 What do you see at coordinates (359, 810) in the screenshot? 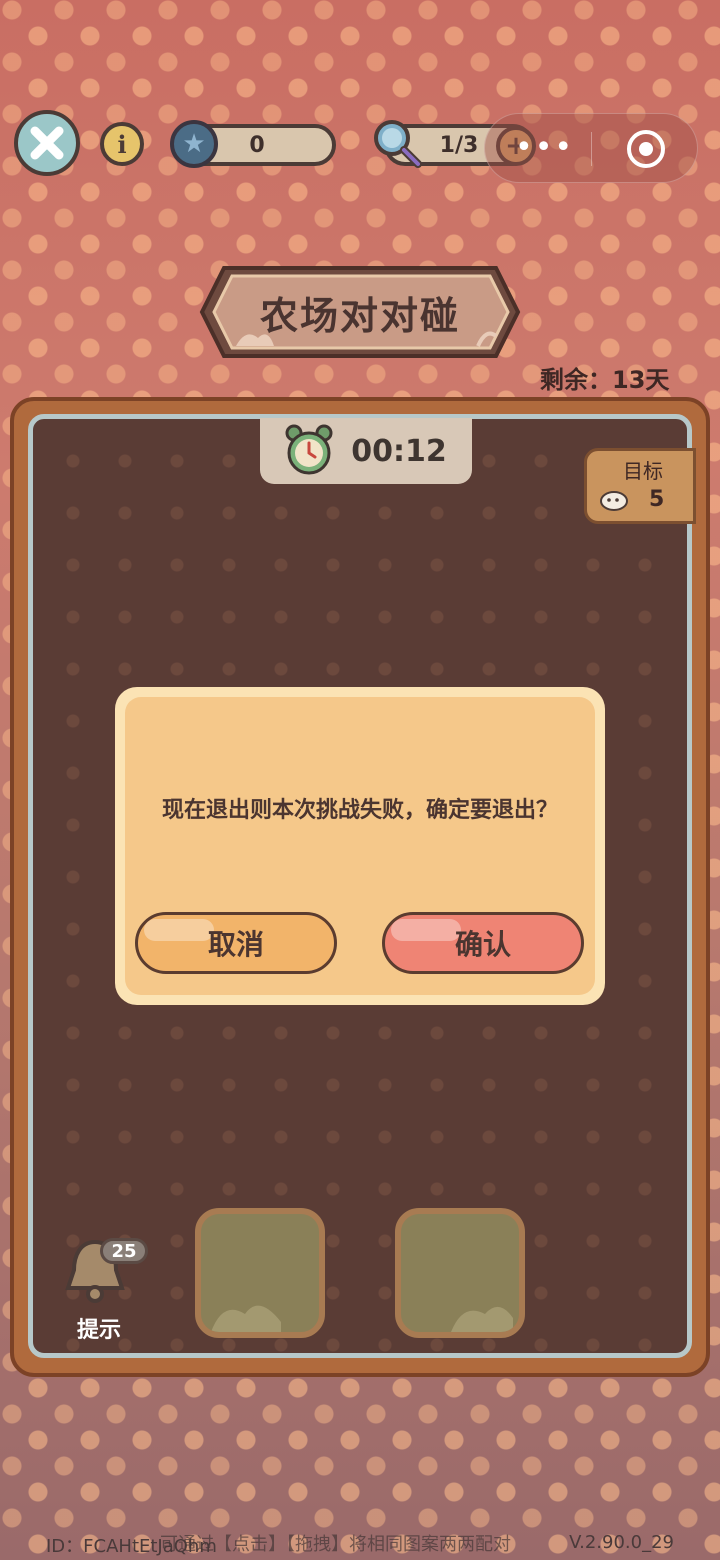
I see `dialog-message: 现在退出则本次挑战失败，确定要退出？` at bounding box center [359, 810].